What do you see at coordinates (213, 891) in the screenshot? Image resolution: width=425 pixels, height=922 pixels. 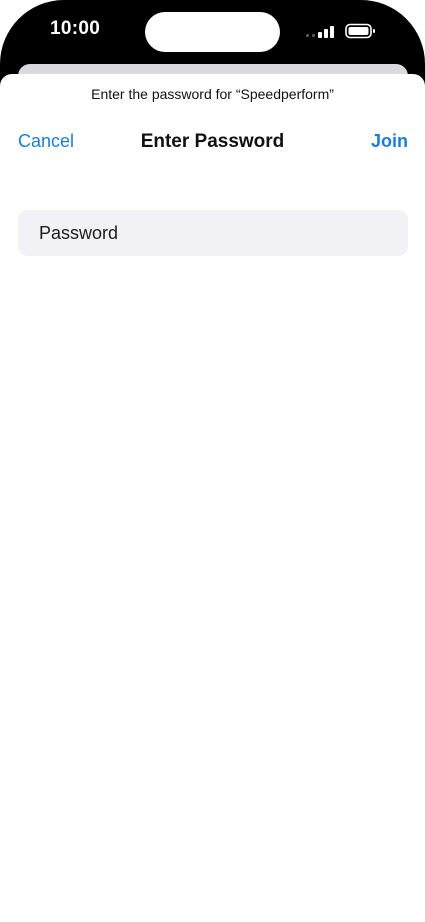 I see `sheet-bottom` at bounding box center [213, 891].